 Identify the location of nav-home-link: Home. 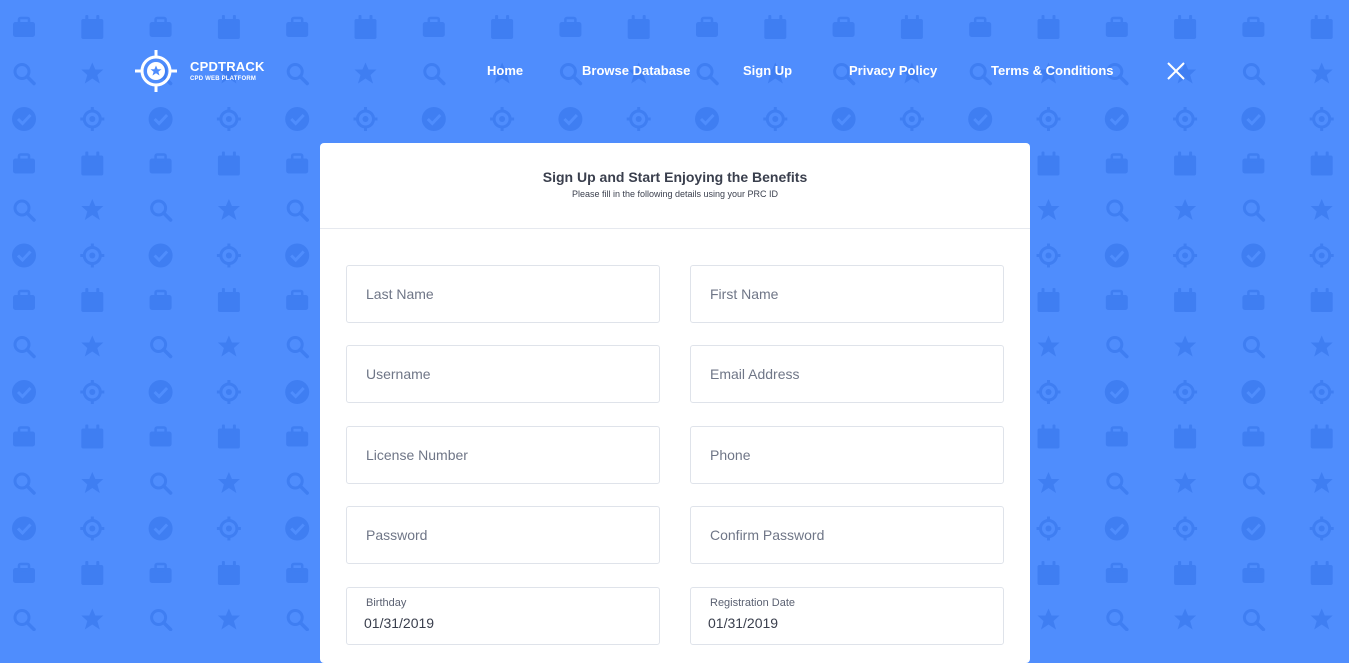
(505, 71).